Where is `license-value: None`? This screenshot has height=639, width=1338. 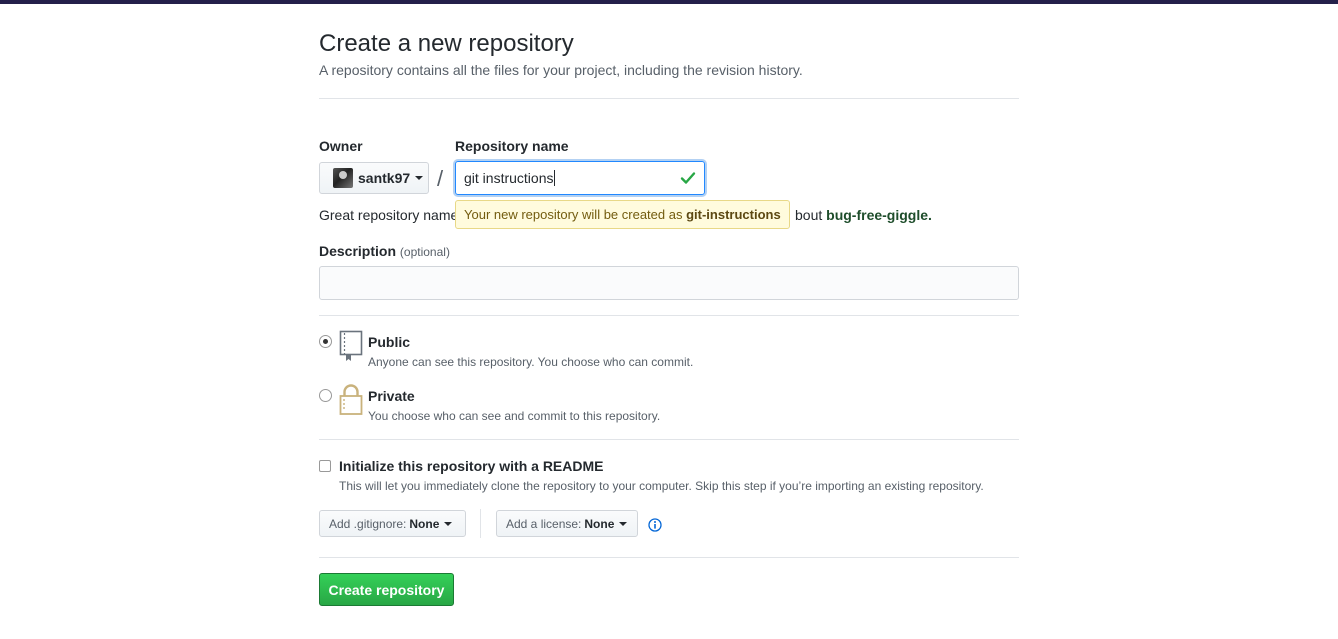 license-value: None is located at coordinates (599, 523).